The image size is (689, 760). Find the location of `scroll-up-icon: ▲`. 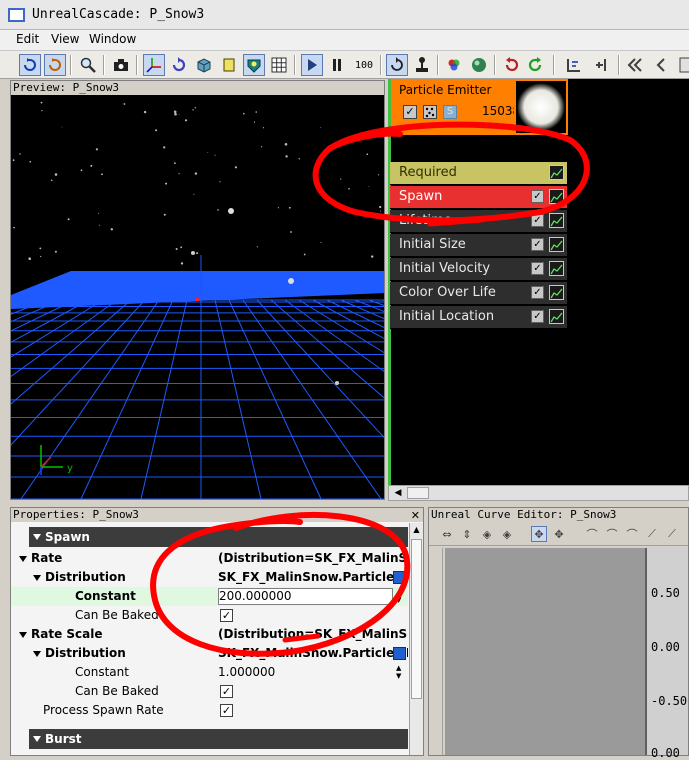

scroll-up-icon: ▲ is located at coordinates (416, 529).